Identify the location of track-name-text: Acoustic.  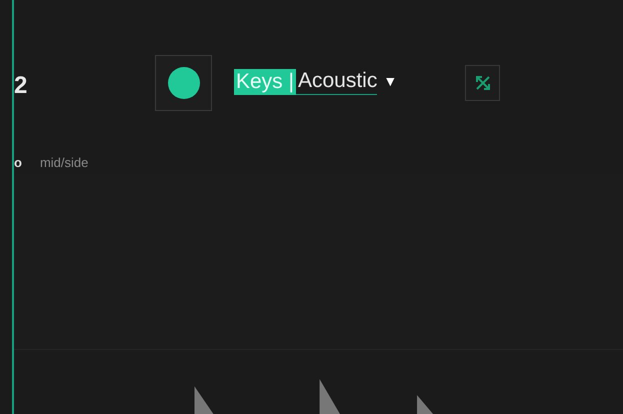
(337, 82).